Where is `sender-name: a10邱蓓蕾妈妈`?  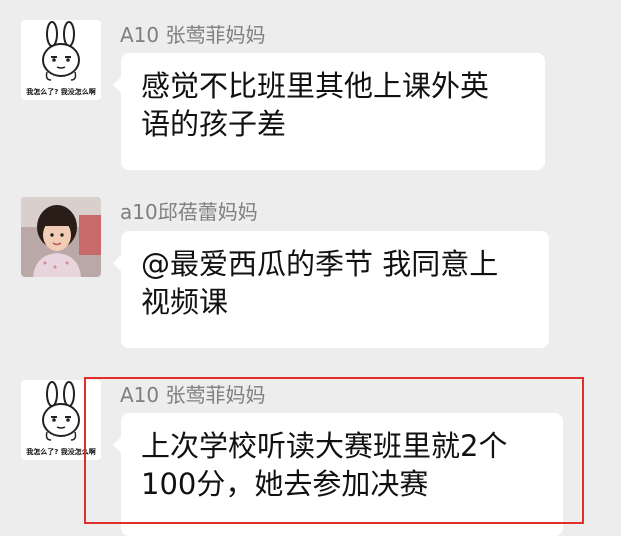 sender-name: a10邱蓓蕾妈妈 is located at coordinates (189, 212).